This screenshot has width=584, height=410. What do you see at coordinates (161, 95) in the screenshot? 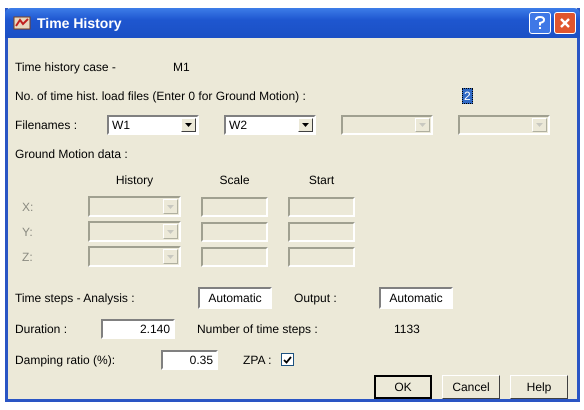
I see `load-files-label: No. of time hist. load files (Enter 0 for Ground Motion) :` at bounding box center [161, 95].